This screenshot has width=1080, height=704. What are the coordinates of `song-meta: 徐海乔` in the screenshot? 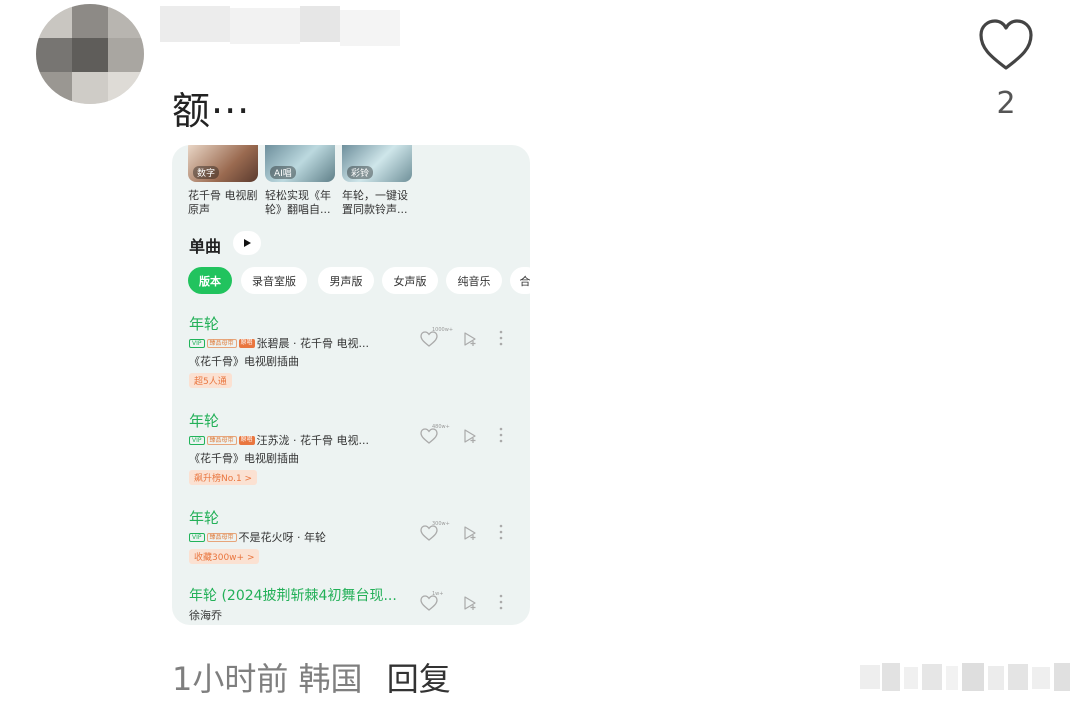 It's located at (205, 615).